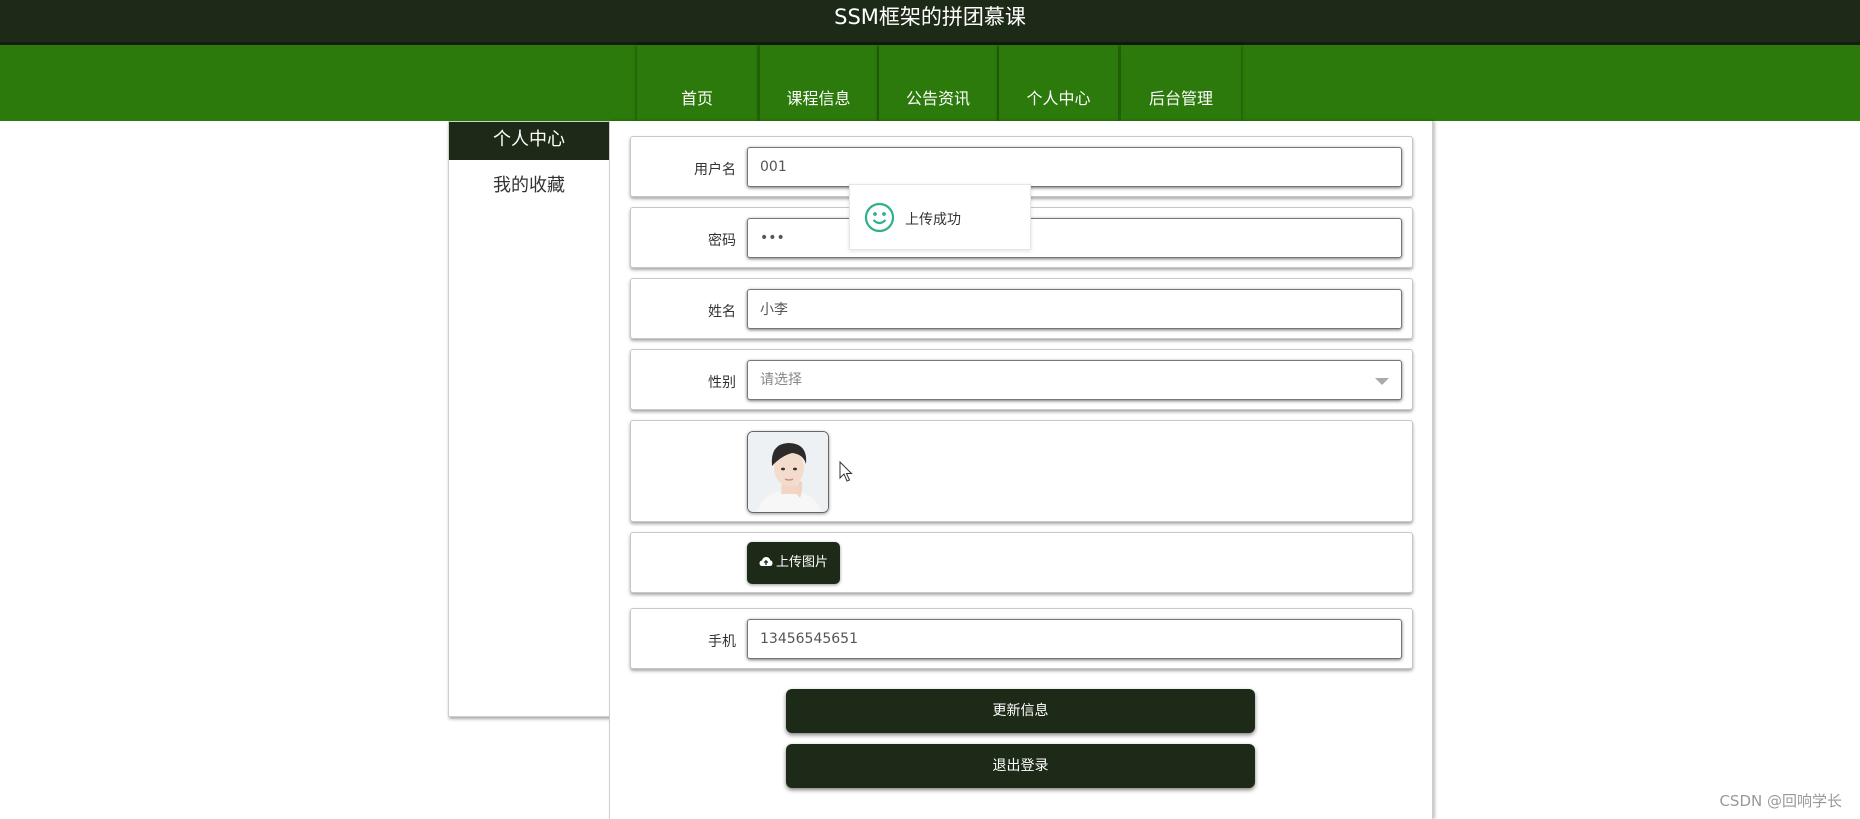 This screenshot has width=1860, height=819. I want to click on password-input: •••, so click(1074, 238).